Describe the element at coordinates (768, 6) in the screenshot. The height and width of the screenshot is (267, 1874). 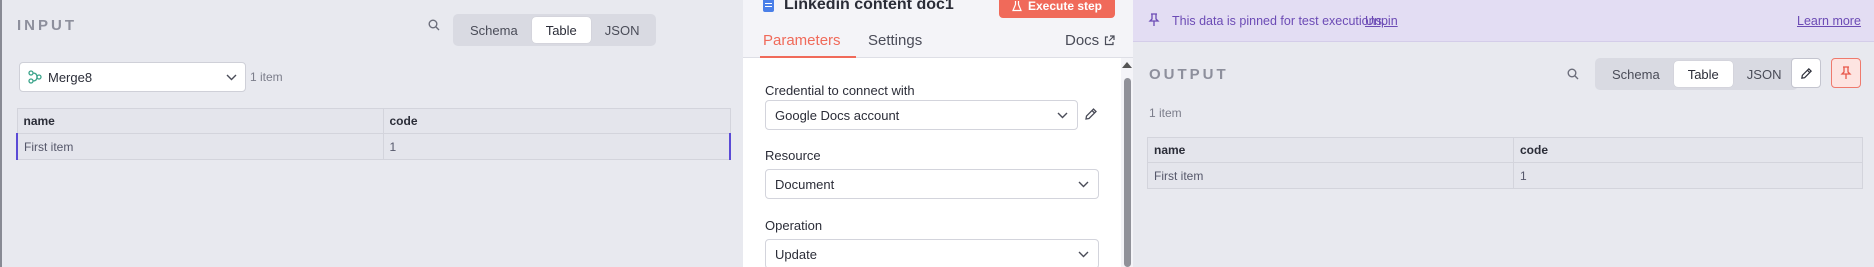
I see `doc-icon` at that location.